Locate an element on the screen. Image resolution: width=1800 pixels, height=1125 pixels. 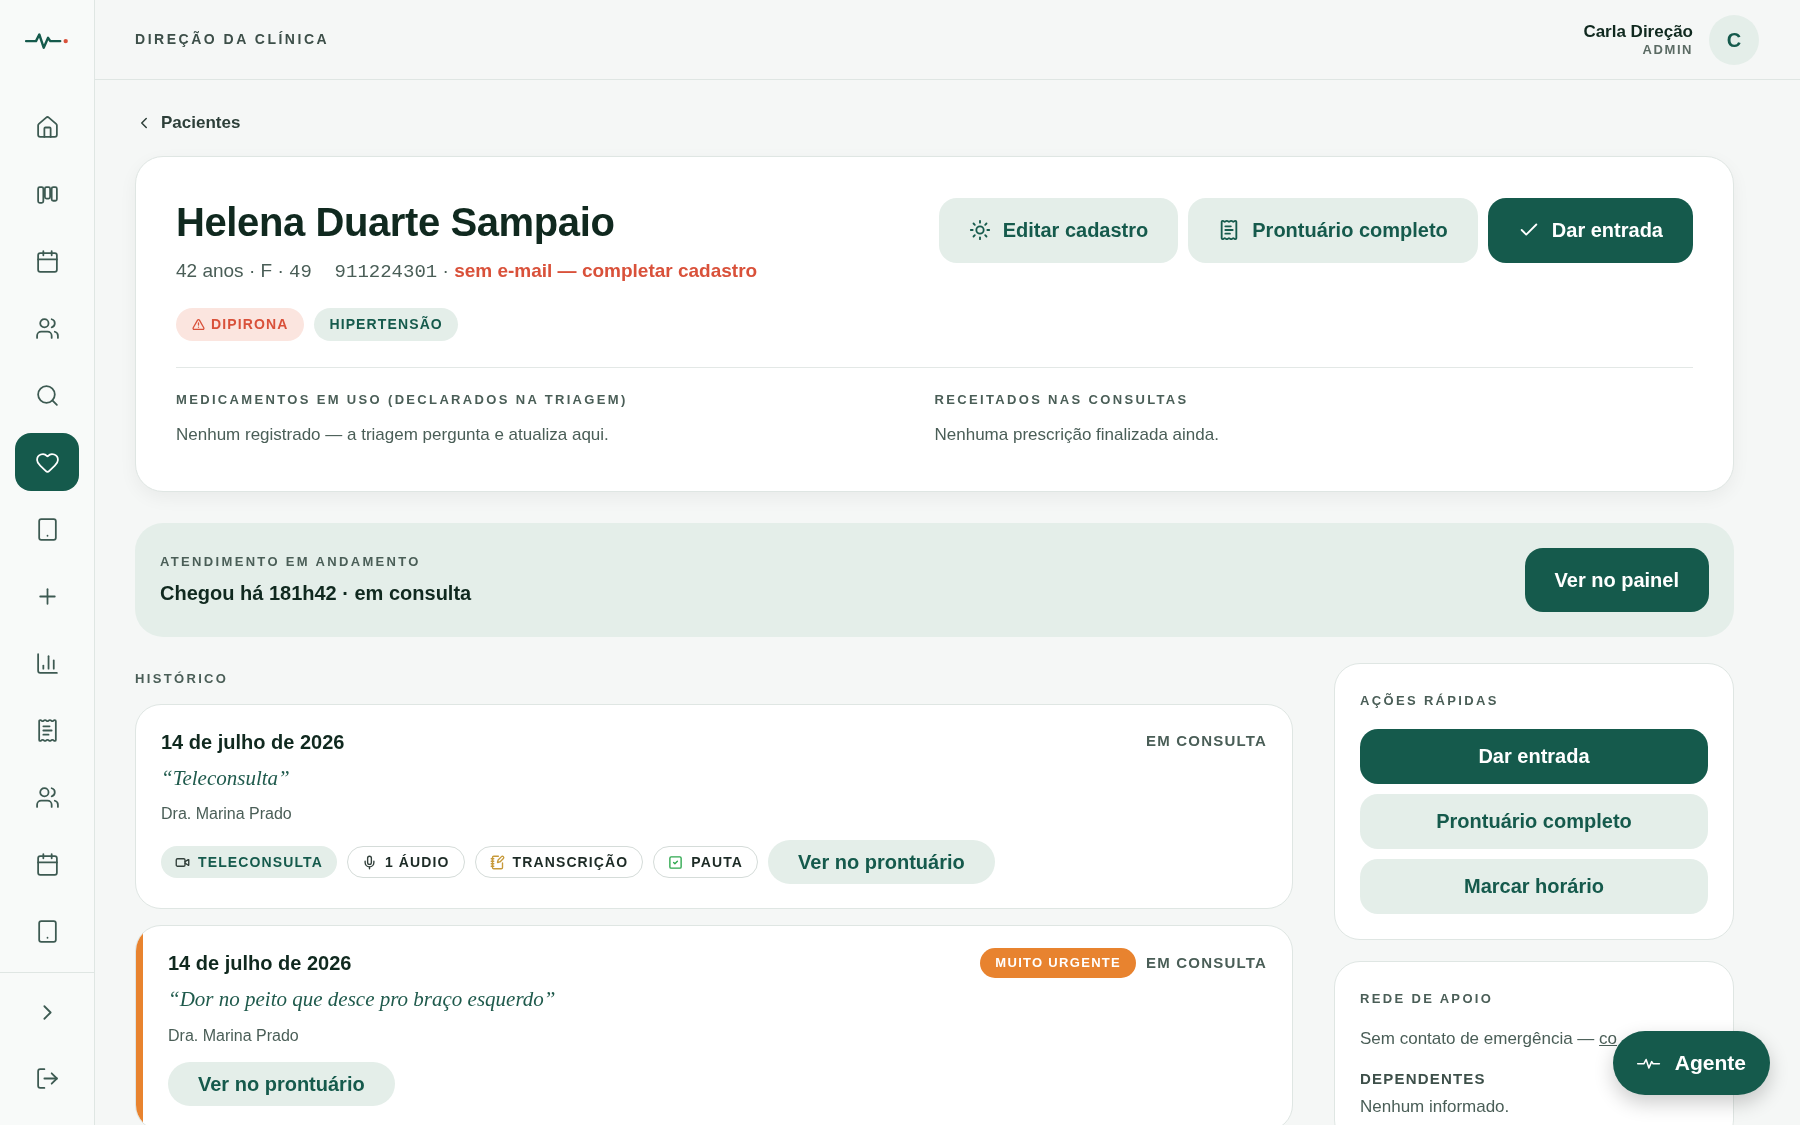
section-heading: RECEITADOS NAS CONSULTAS is located at coordinates (1062, 400).